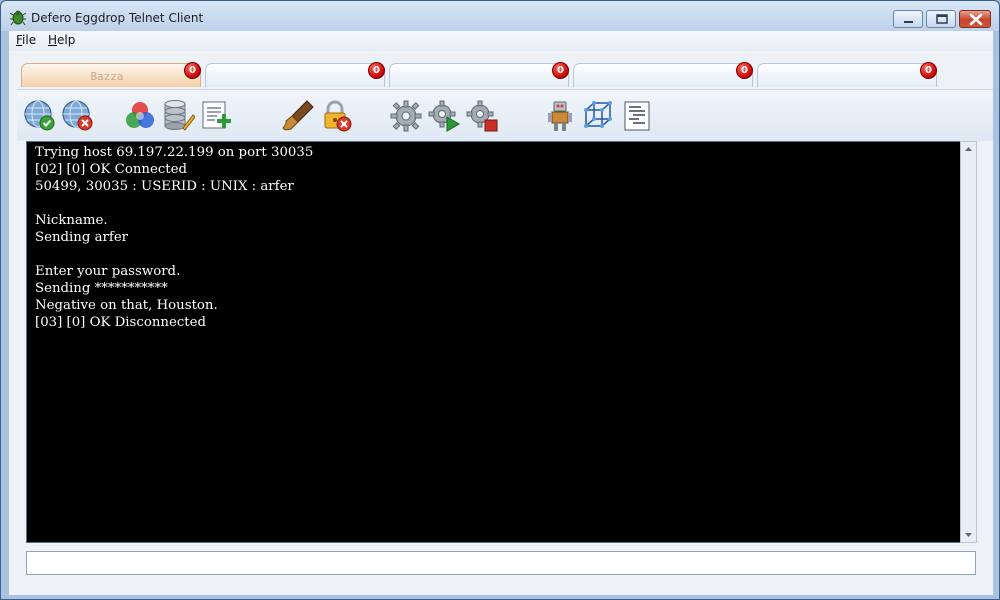 The height and width of the screenshot is (600, 1000). Describe the element at coordinates (82, 237) in the screenshot. I see `console-line: Sending arfer` at that location.